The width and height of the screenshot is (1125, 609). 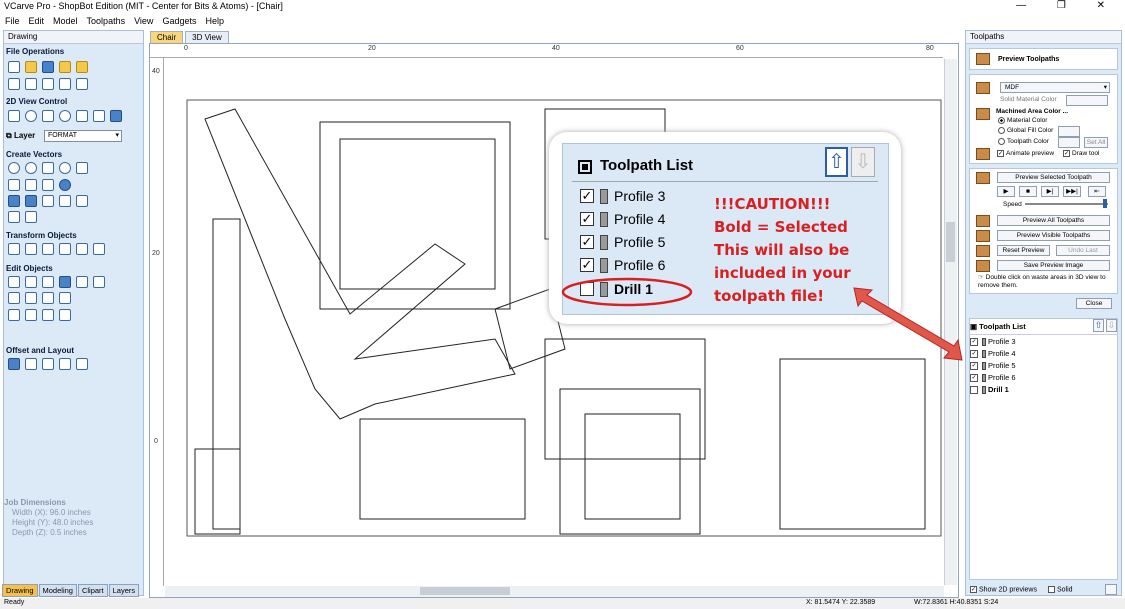 I want to click on toolpath-item-drill-1: Drill 1, so click(x=989, y=389).